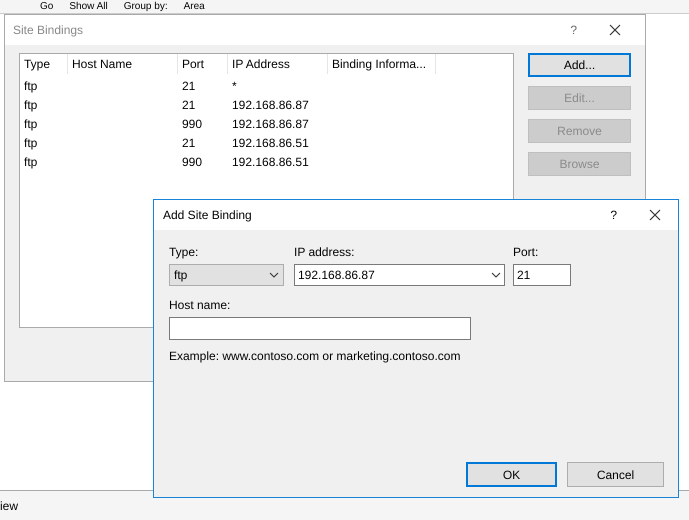 The height and width of the screenshot is (520, 689). Describe the element at coordinates (226, 275) in the screenshot. I see `type-dropdown: ftp` at that location.